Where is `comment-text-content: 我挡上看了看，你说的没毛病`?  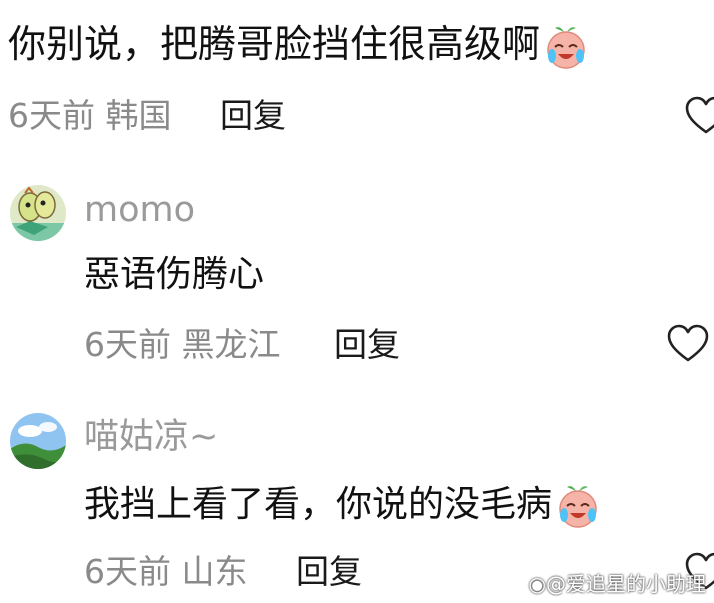
comment-text-content: 我挡上看了看，你说的没毛病 is located at coordinates (318, 504).